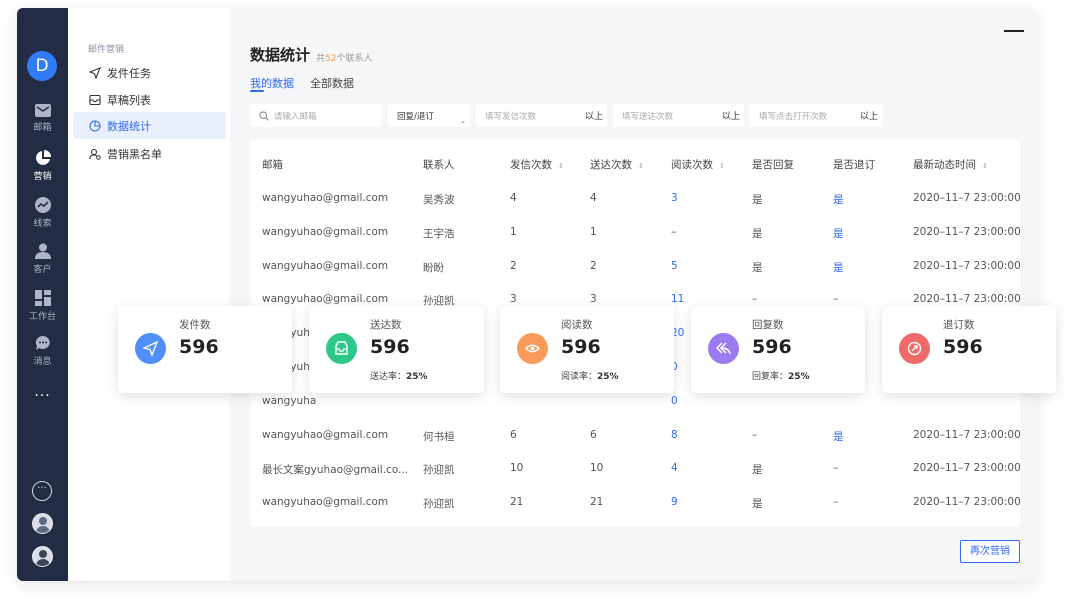 This screenshot has width=1070, height=607. What do you see at coordinates (950, 164) in the screenshot?
I see `column-header: 最新动态时间 ⇕` at bounding box center [950, 164].